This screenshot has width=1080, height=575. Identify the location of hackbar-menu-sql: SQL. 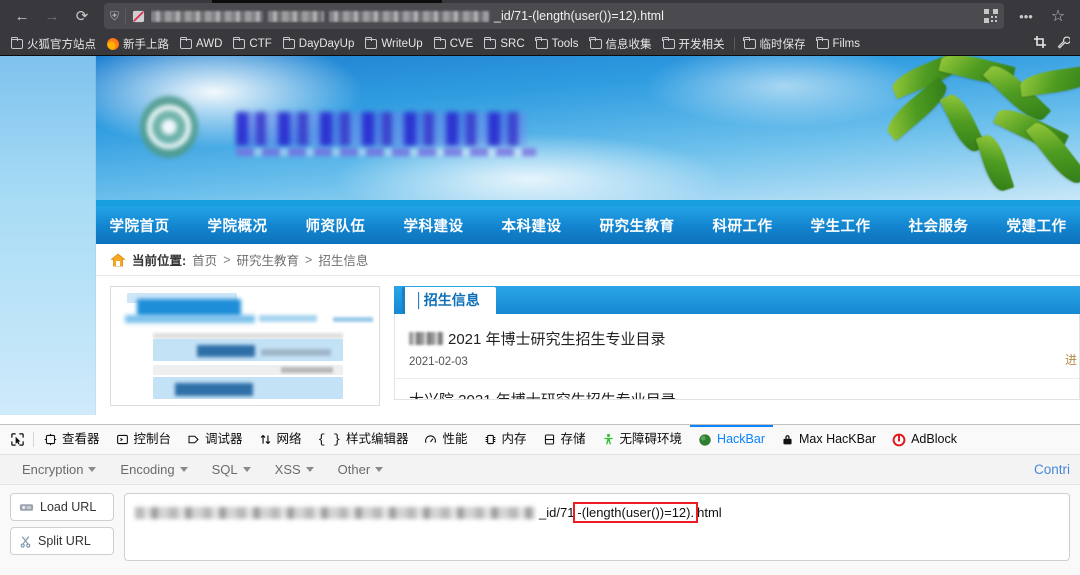
(231, 469).